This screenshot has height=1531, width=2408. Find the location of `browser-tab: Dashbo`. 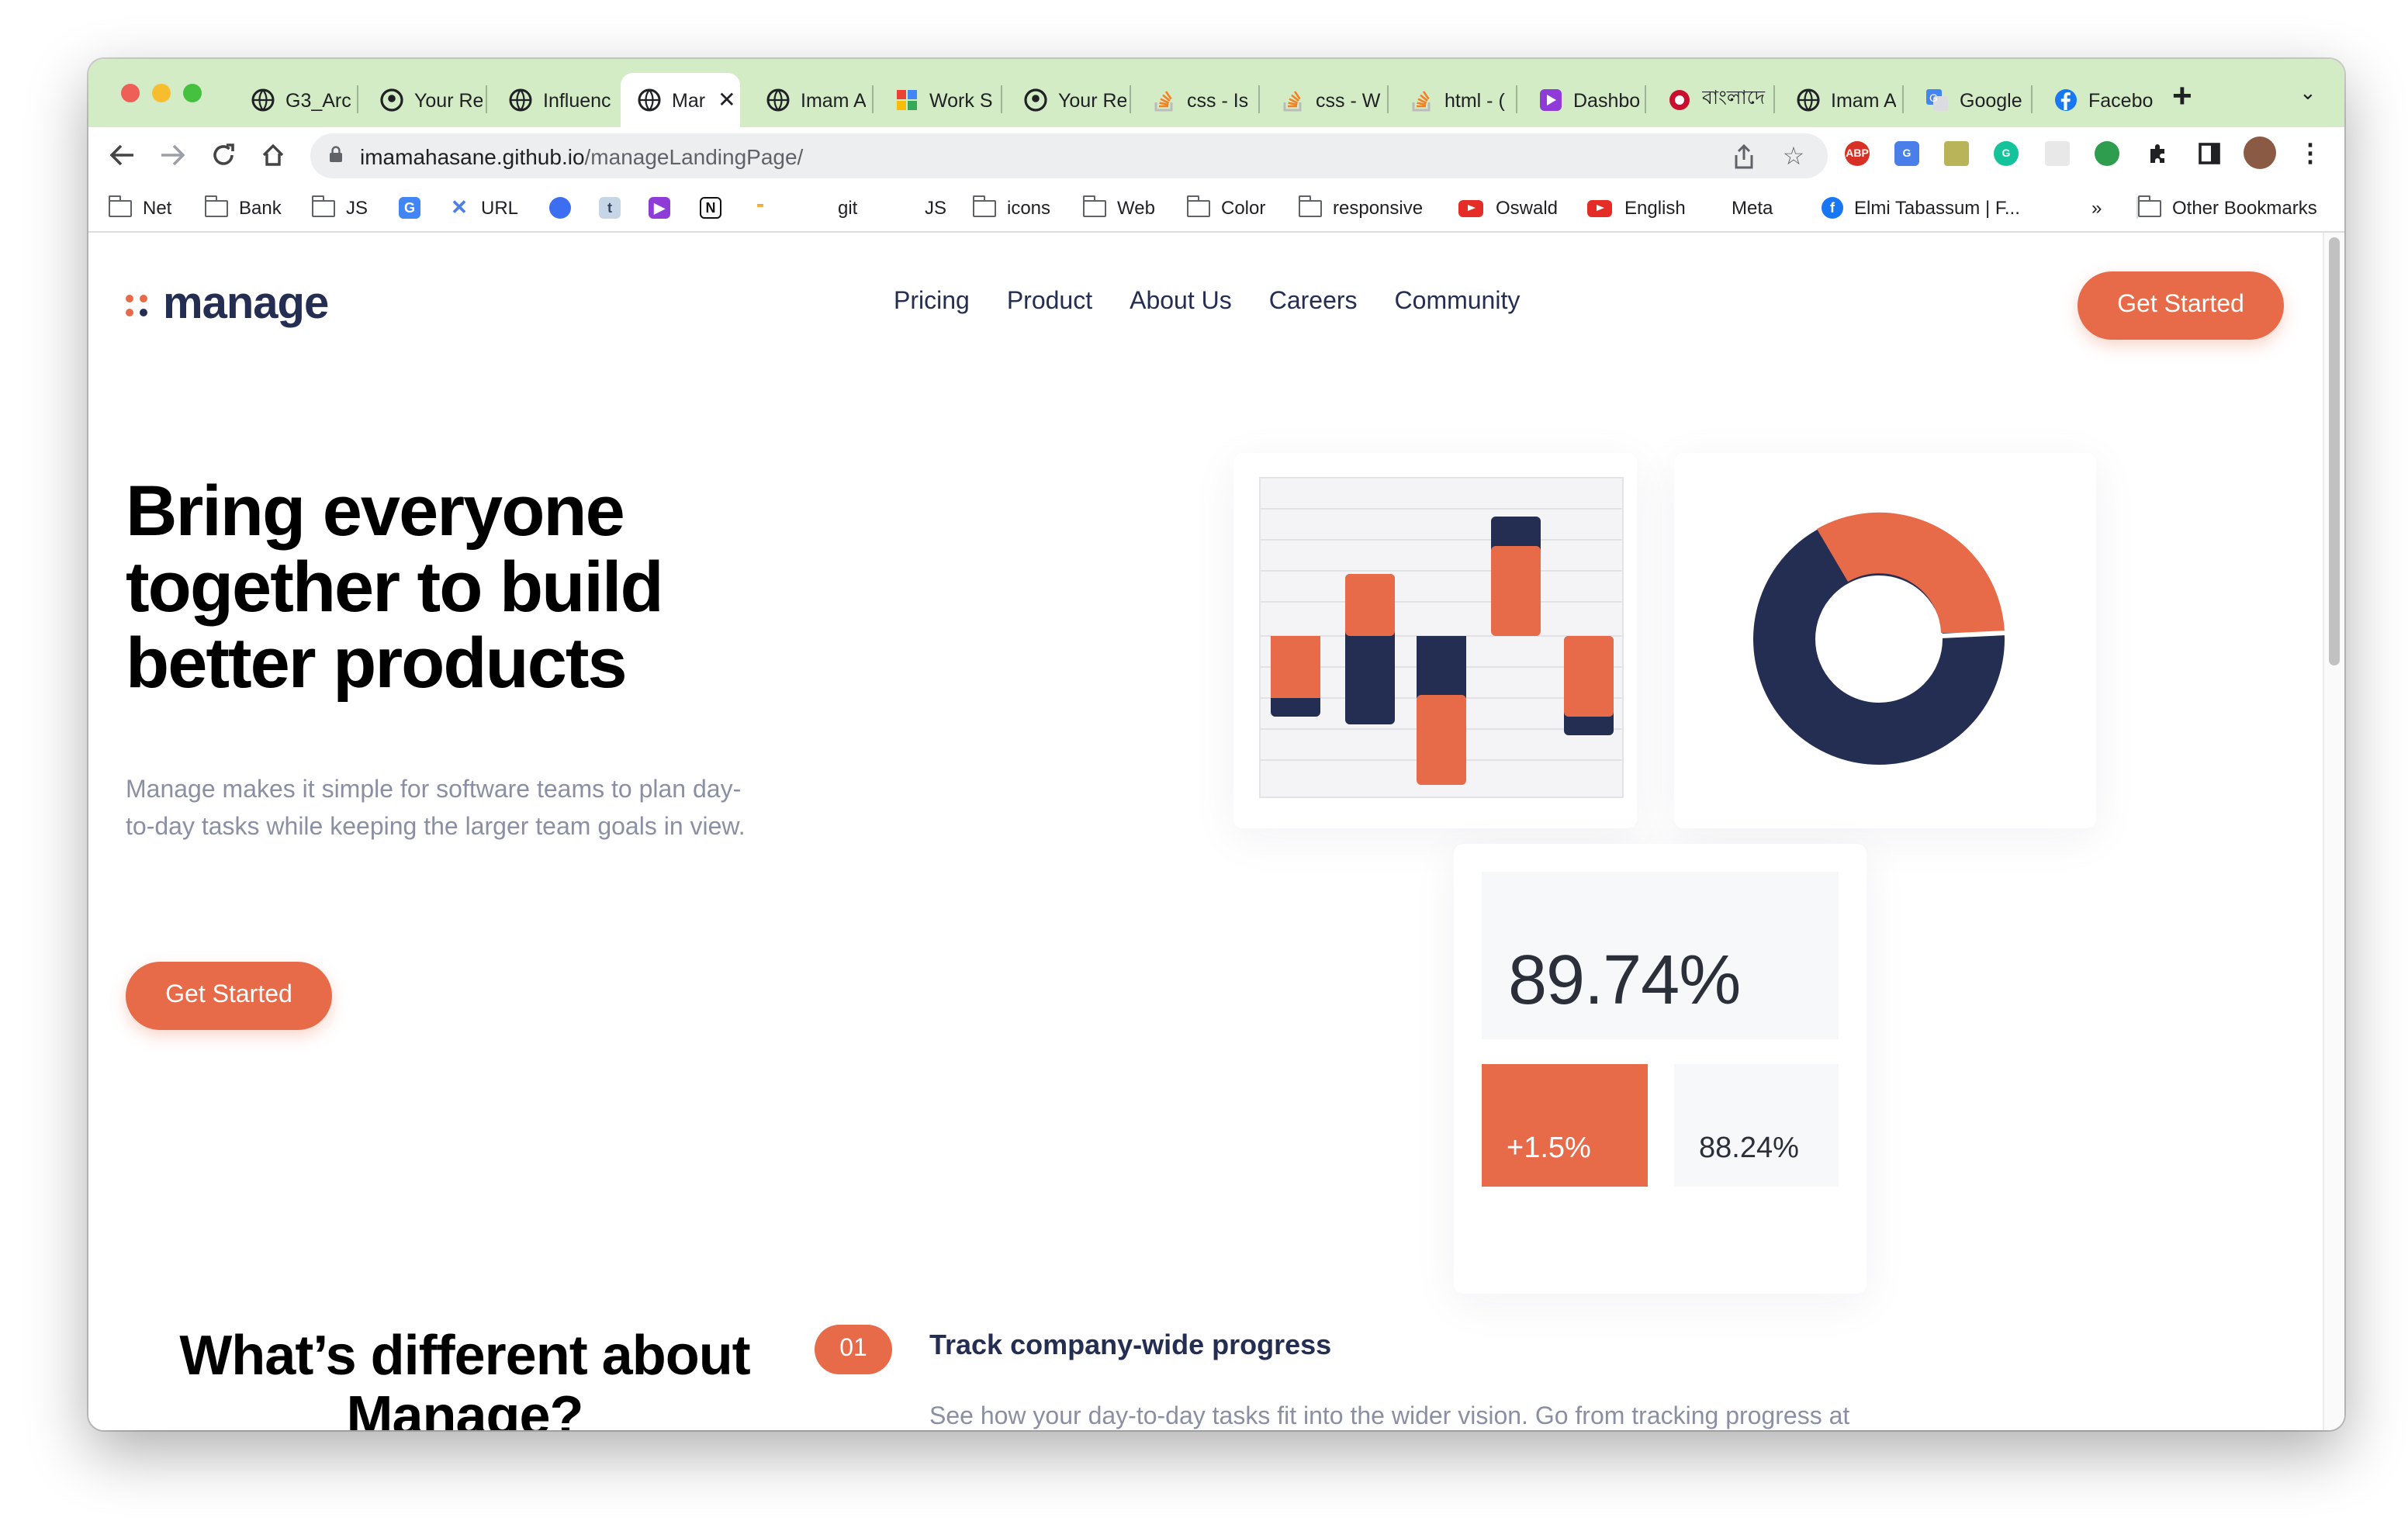

browser-tab: Dashbo is located at coordinates (1582, 100).